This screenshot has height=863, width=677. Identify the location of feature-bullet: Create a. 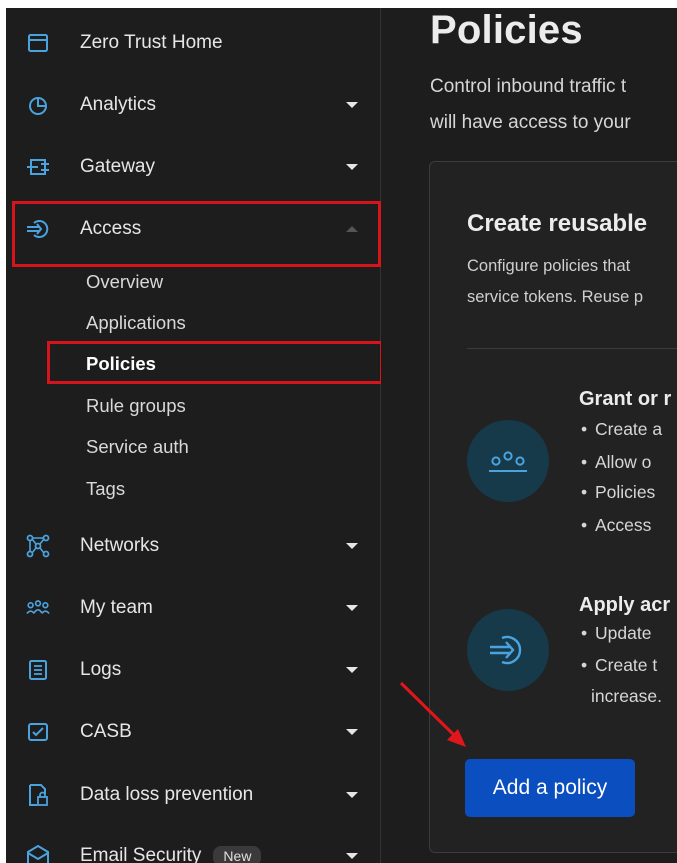
(621, 429).